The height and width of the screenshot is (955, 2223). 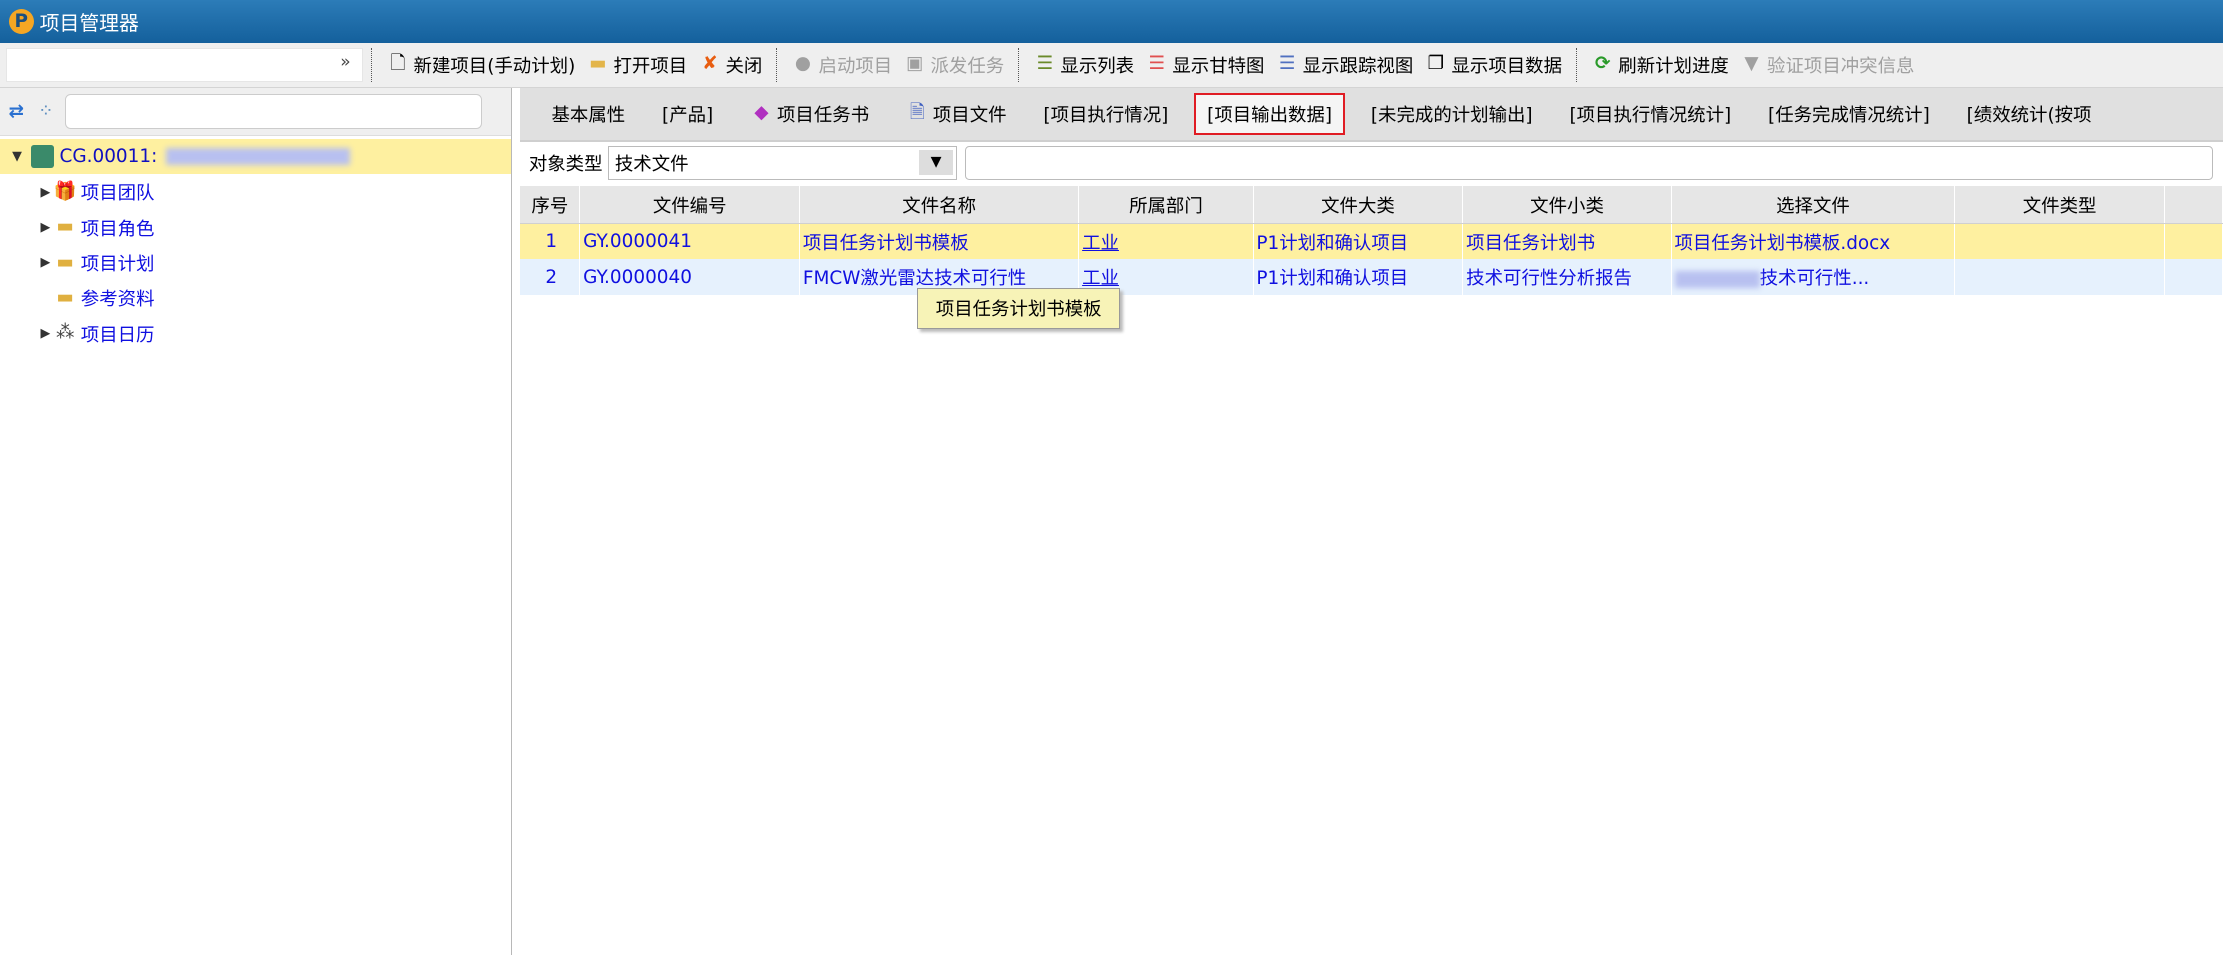 What do you see at coordinates (588, 114) in the screenshot?
I see `tab-basic: 基本属性` at bounding box center [588, 114].